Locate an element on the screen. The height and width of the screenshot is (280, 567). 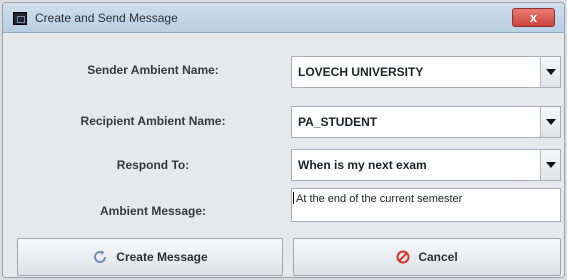
recipient-value: PA_STUDENT is located at coordinates (338, 122).